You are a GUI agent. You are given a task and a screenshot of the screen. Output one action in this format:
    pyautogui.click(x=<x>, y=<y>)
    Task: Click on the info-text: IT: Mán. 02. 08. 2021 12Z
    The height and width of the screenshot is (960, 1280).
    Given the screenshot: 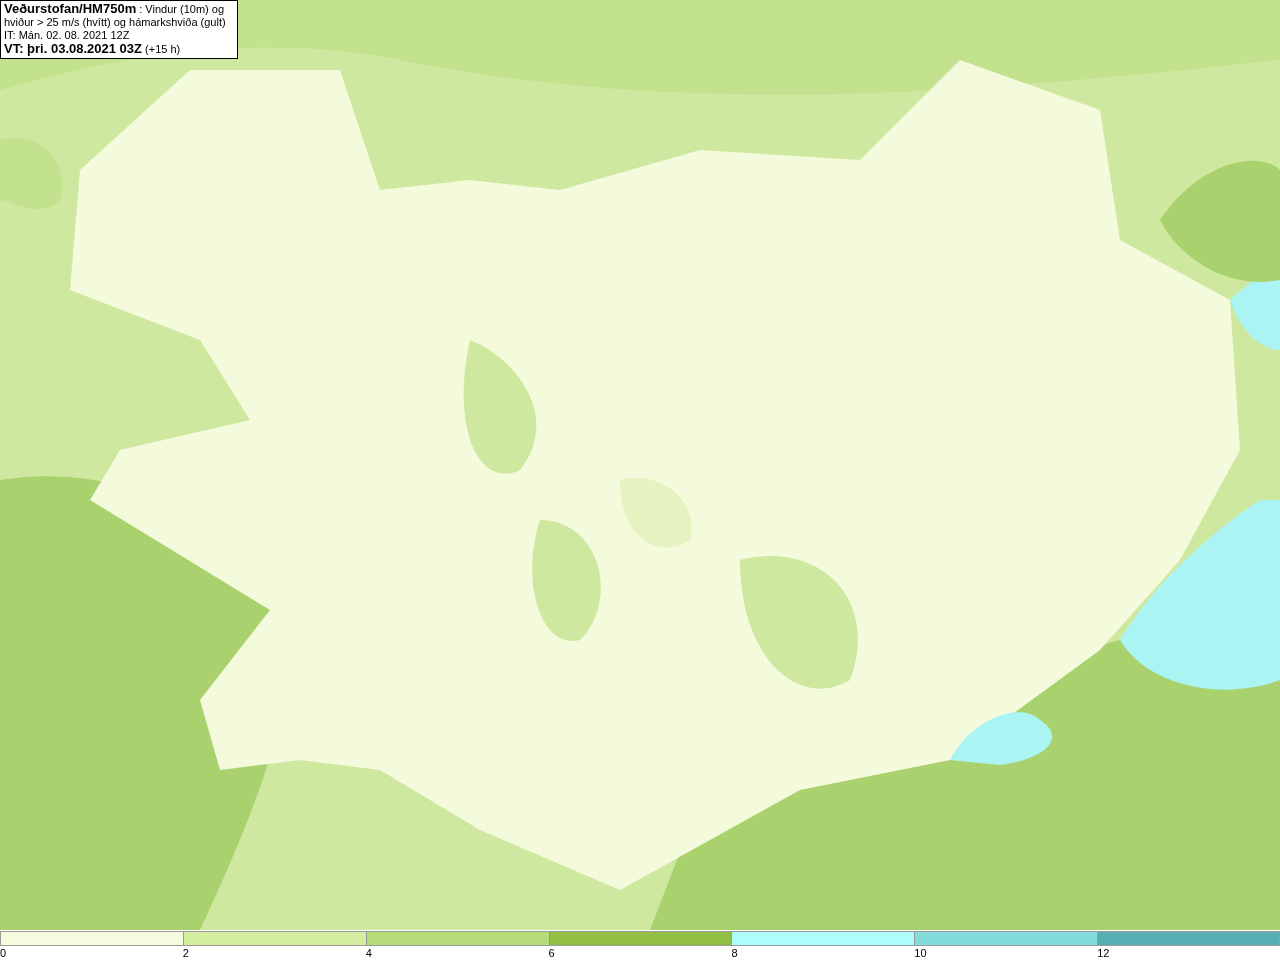 What is the action you would take?
    pyautogui.click(x=67, y=35)
    